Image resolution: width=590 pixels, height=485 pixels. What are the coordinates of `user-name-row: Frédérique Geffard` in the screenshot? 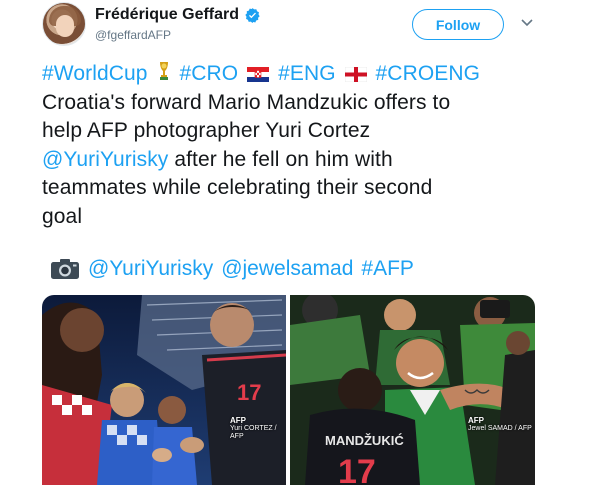 It's located at (178, 15).